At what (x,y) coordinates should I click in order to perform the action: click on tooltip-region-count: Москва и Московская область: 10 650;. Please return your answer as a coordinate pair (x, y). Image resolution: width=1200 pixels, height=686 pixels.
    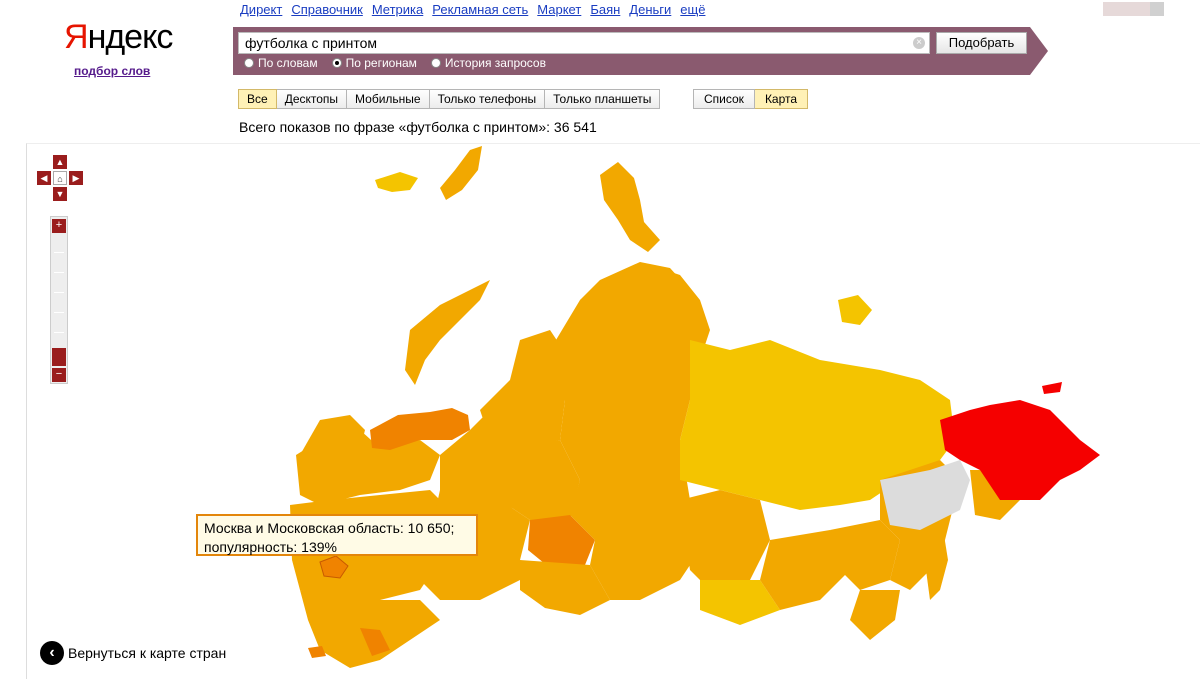
    Looking at the image, I should click on (329, 528).